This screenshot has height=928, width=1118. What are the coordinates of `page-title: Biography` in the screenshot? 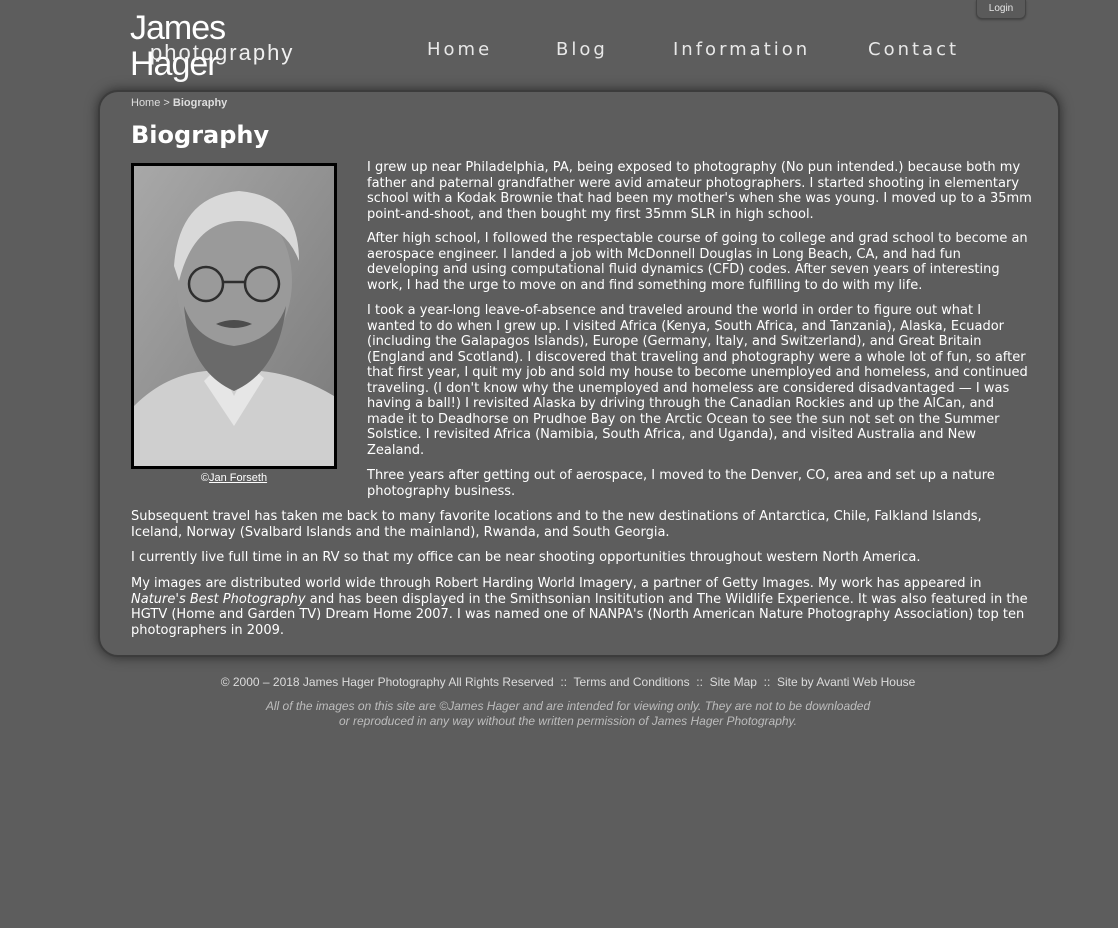 It's located at (200, 135).